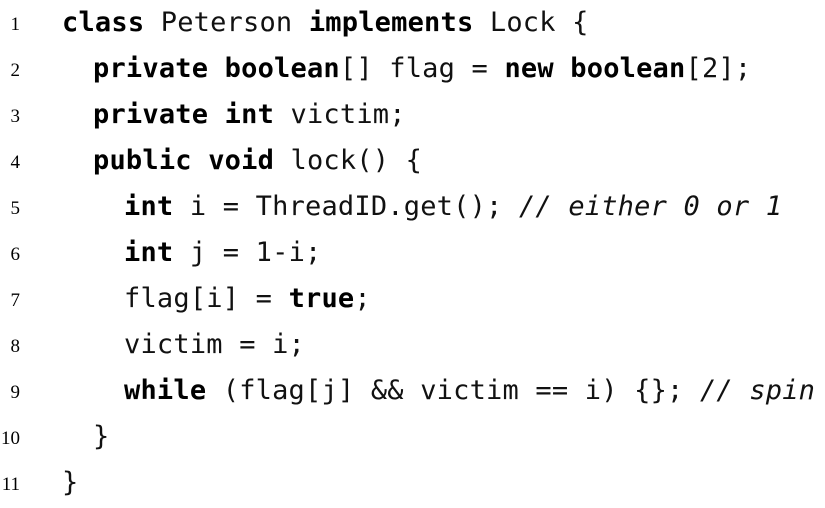 Image resolution: width=825 pixels, height=508 pixels. What do you see at coordinates (15, 300) in the screenshot?
I see `line-number: 7` at bounding box center [15, 300].